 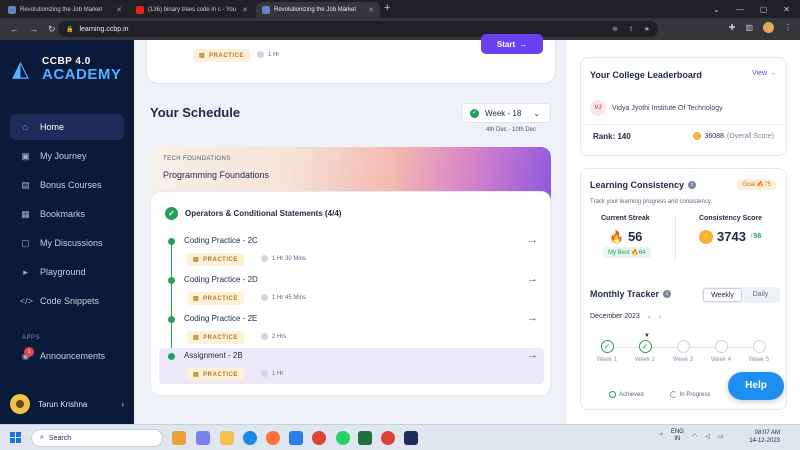 I want to click on minimize-icon: —, so click(x=740, y=9).